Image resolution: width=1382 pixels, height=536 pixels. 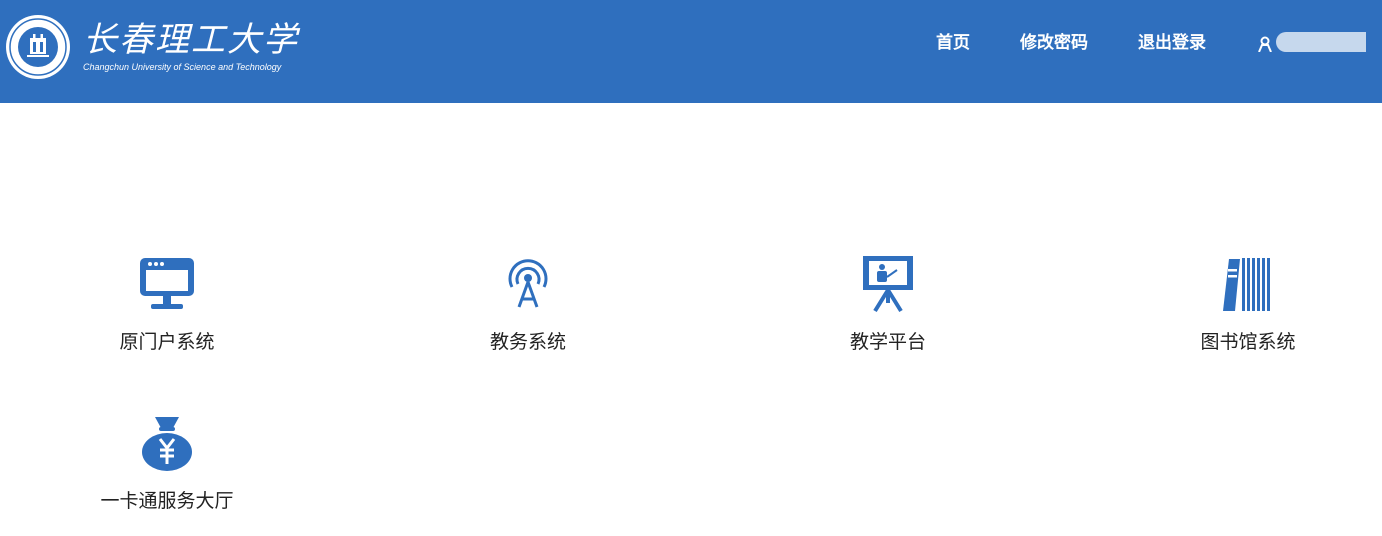 I want to click on books-icon, so click(x=1246, y=284).